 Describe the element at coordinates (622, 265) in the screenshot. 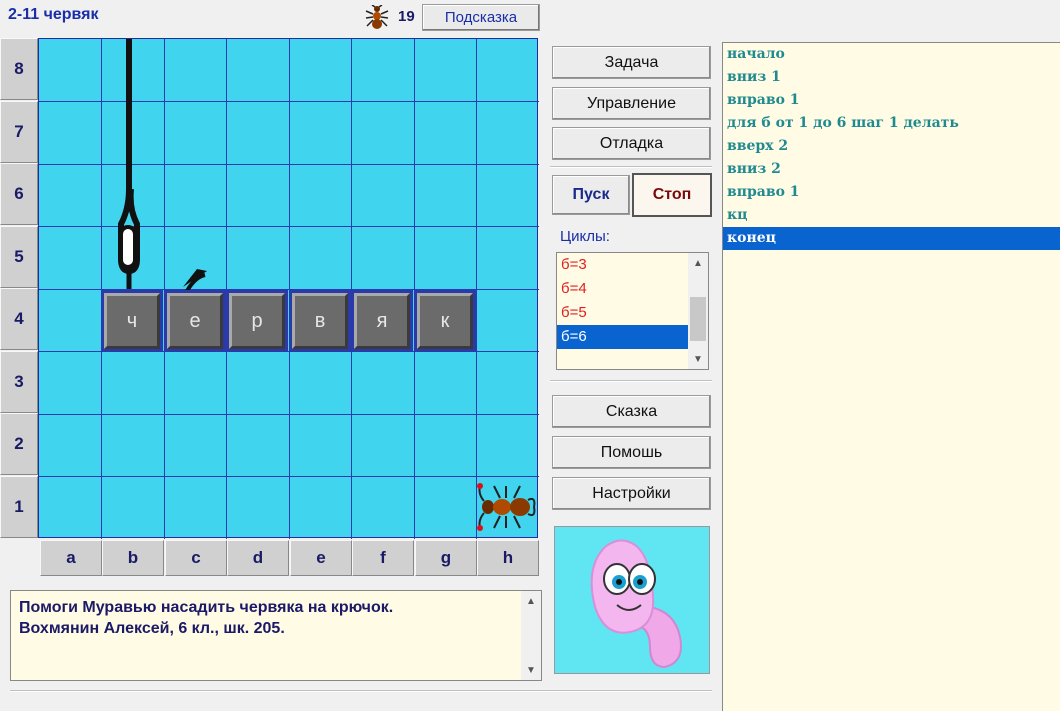

I see `list-item: б=3` at that location.